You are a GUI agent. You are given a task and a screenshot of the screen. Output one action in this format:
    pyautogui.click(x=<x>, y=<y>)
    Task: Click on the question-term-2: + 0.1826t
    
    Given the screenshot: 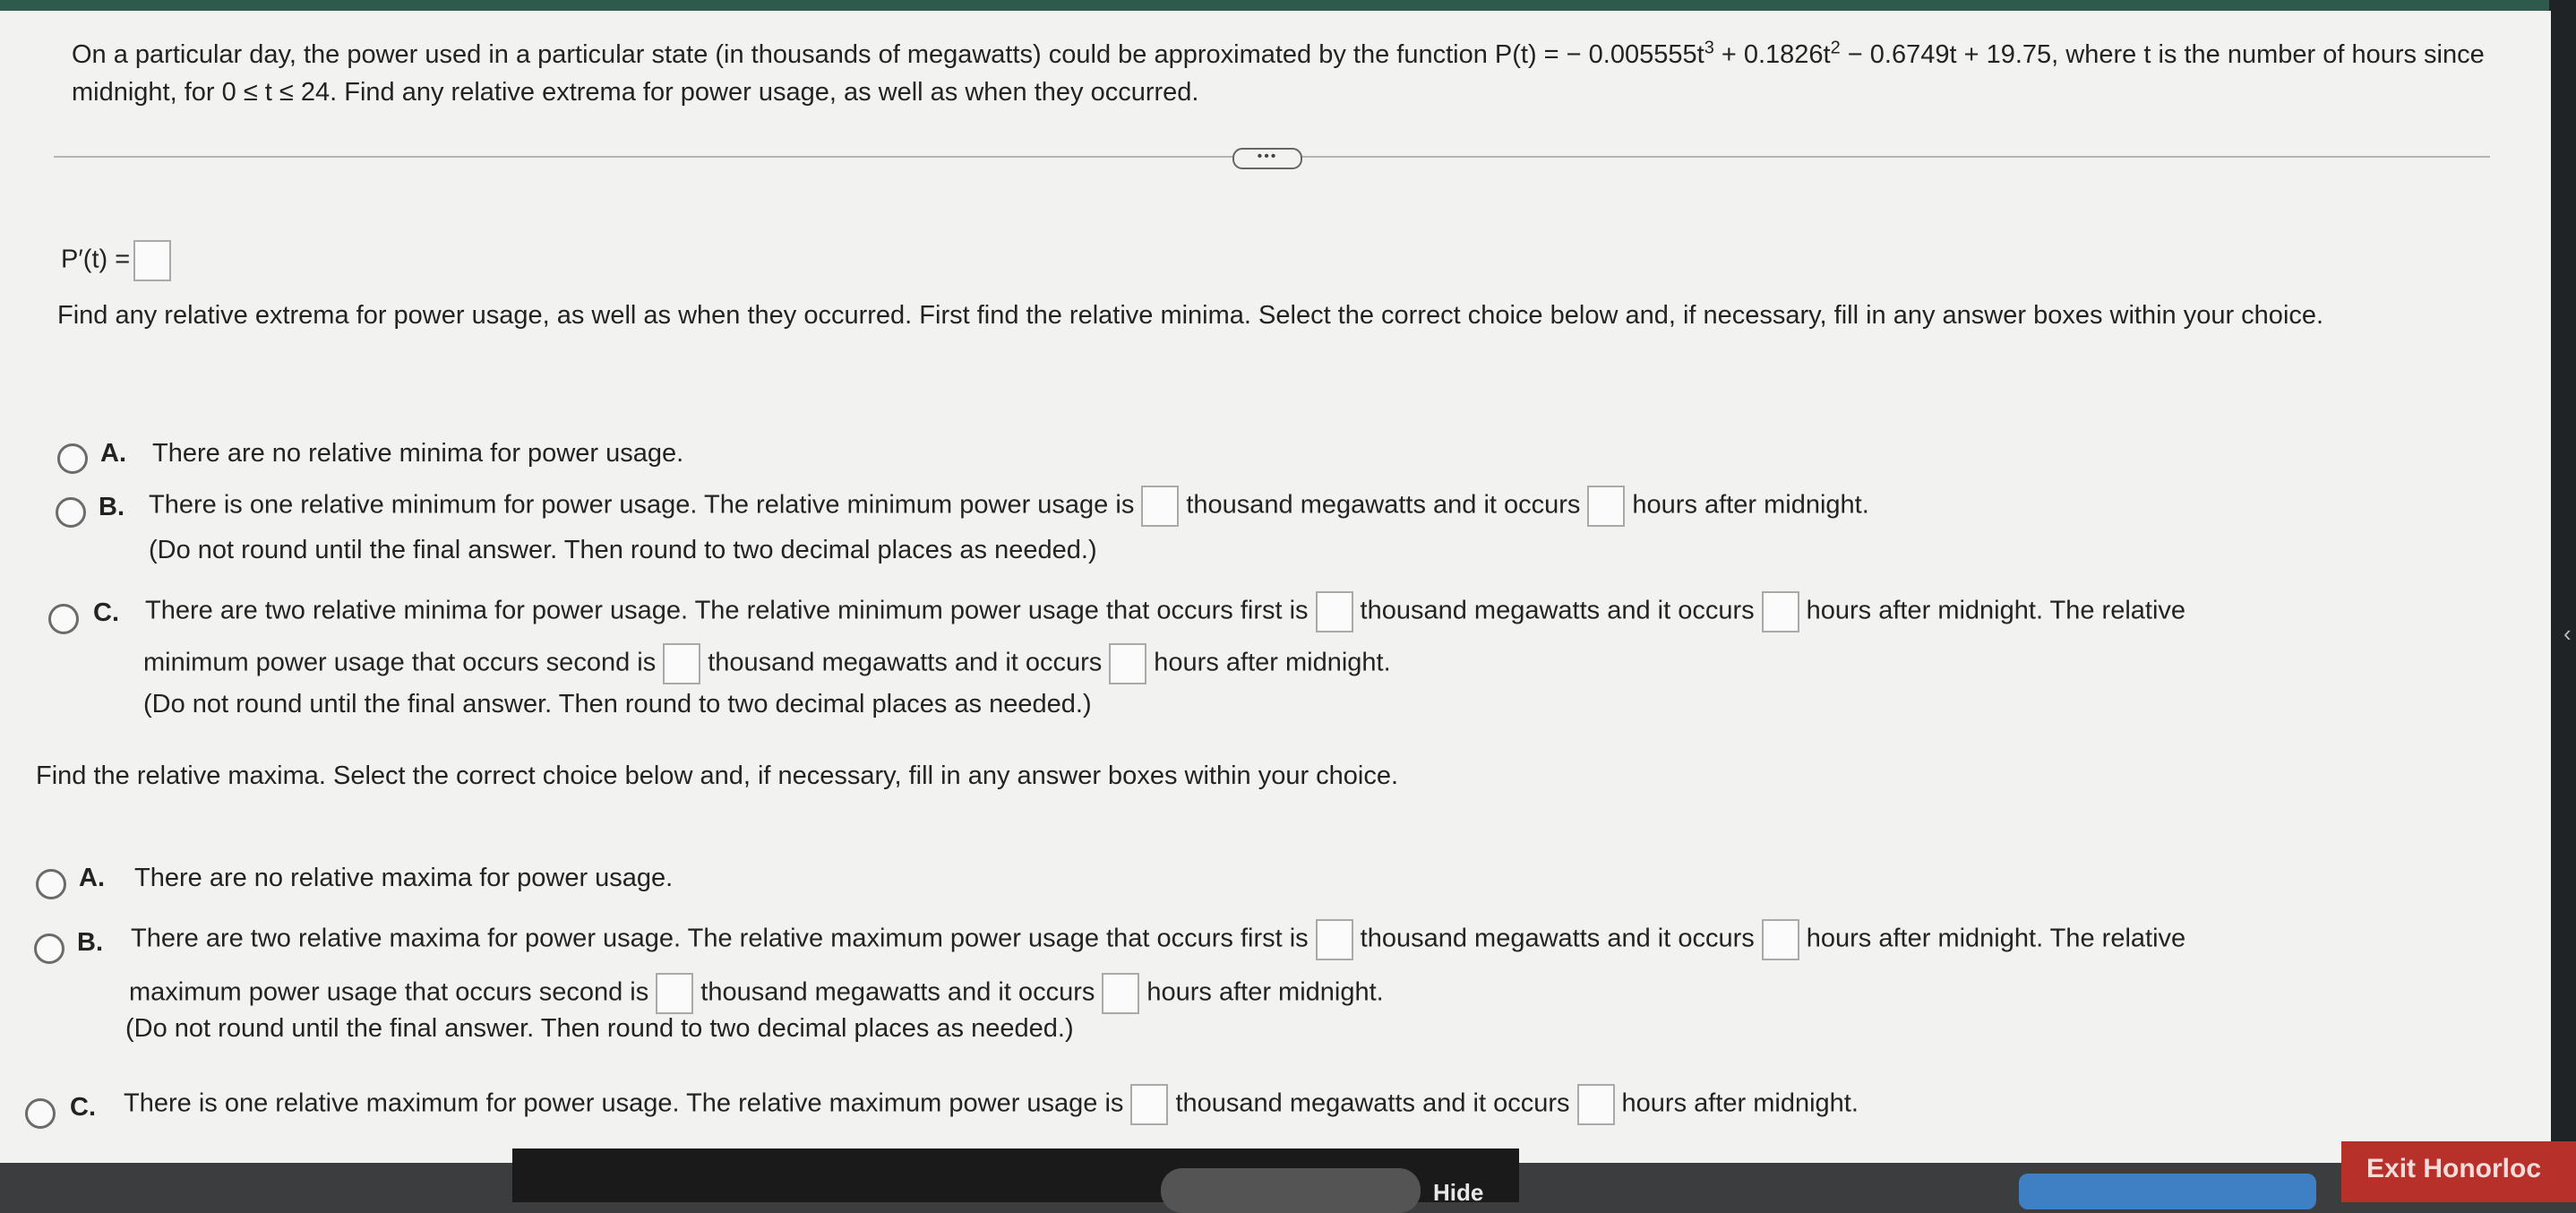 What is the action you would take?
    pyautogui.click(x=1772, y=55)
    